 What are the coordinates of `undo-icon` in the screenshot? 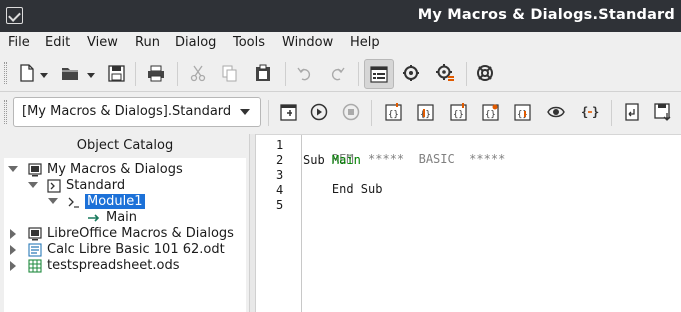 It's located at (305, 73).